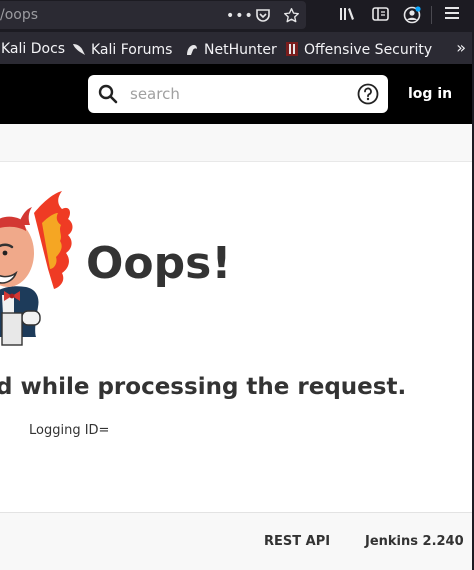  Describe the element at coordinates (19, 15) in the screenshot. I see `url-text: /oops` at that location.